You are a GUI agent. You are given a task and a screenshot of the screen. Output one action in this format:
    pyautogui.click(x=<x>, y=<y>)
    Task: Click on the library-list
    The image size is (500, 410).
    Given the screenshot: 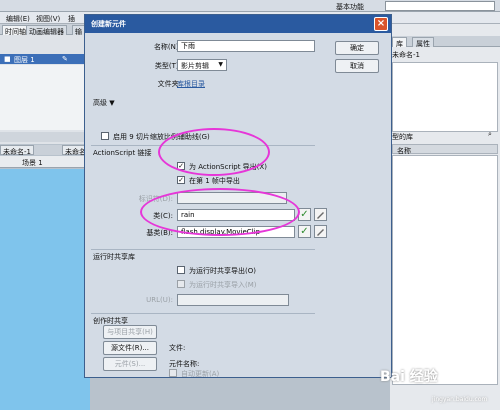 What is the action you would take?
    pyautogui.click(x=445, y=270)
    